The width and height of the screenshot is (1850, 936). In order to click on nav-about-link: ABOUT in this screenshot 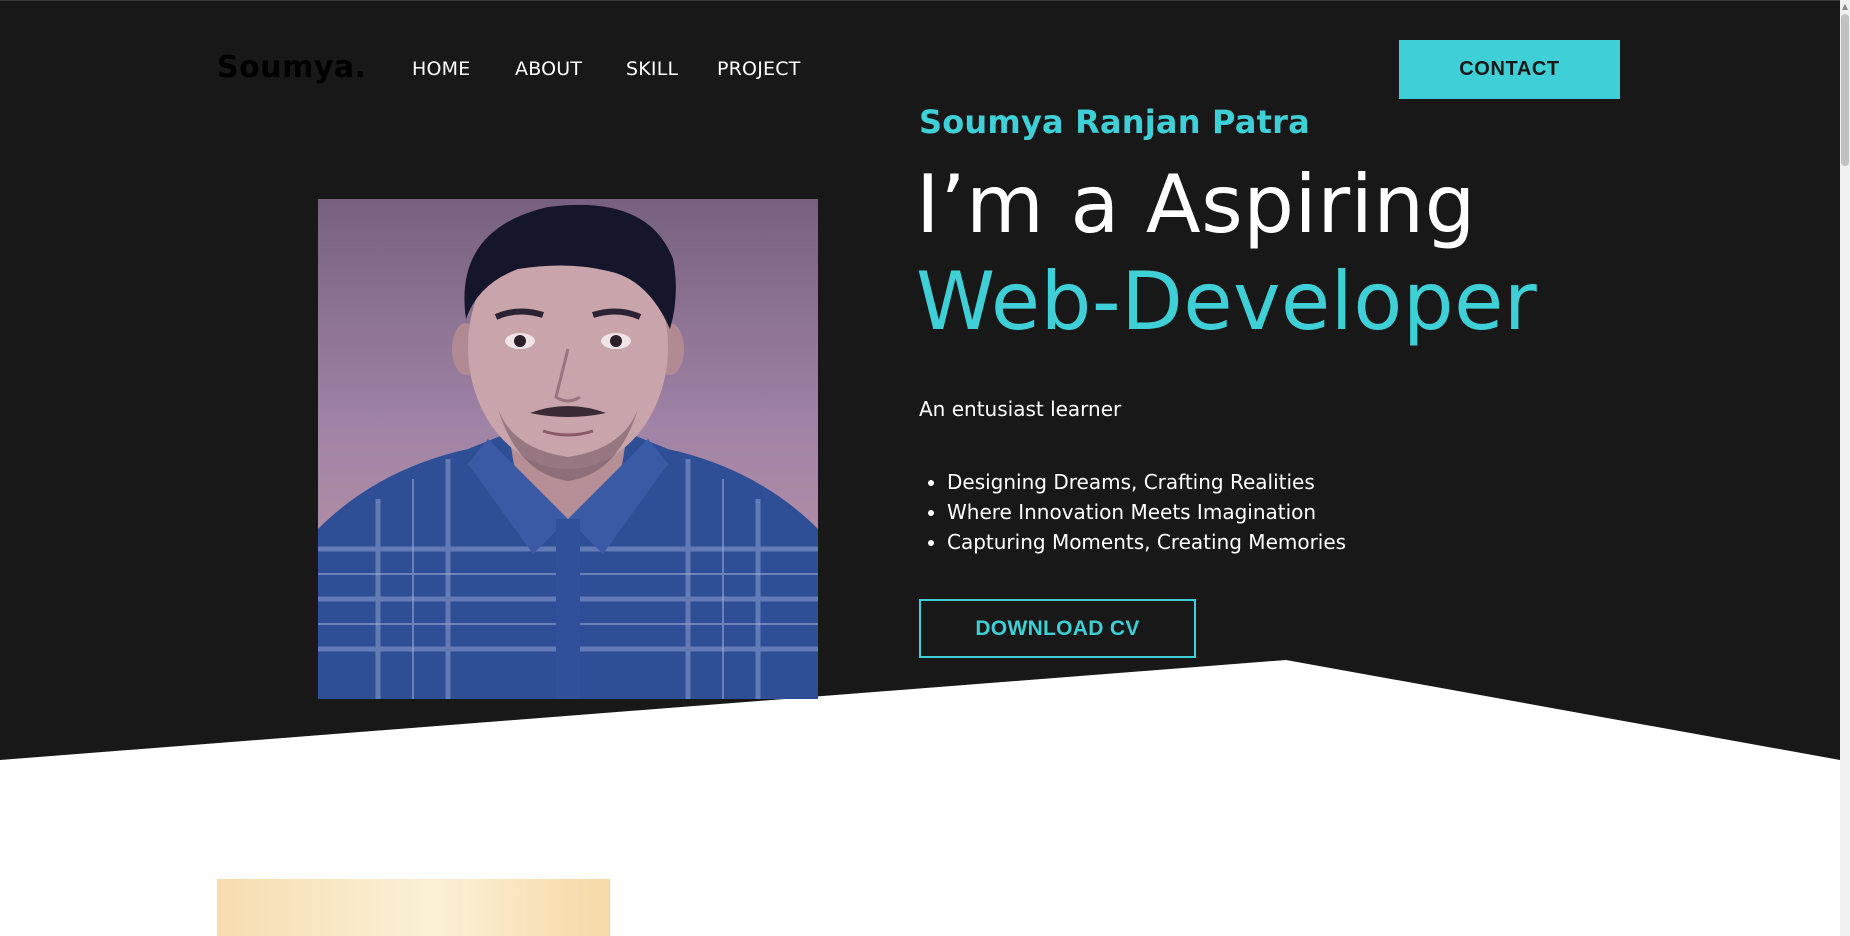, I will do `click(548, 69)`.